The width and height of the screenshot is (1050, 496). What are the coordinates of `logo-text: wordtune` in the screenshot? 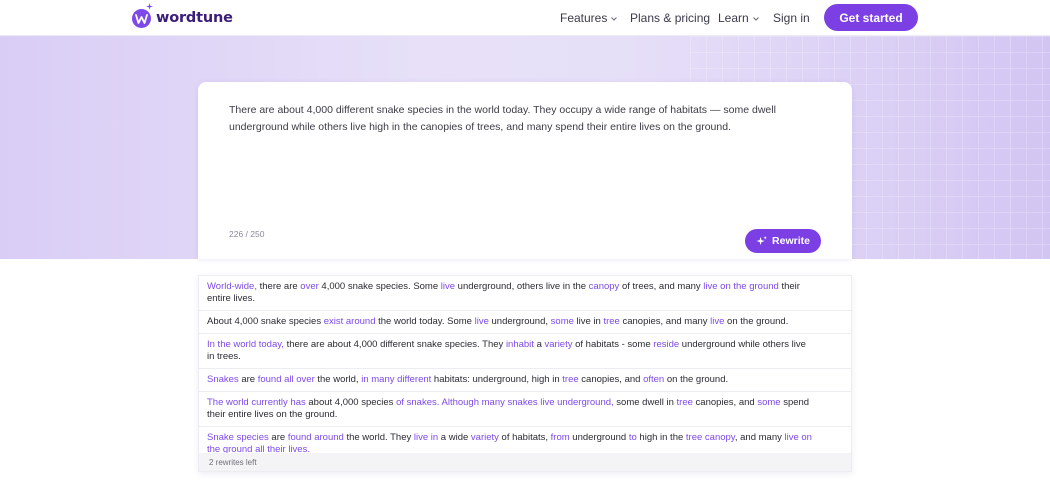 It's located at (194, 18).